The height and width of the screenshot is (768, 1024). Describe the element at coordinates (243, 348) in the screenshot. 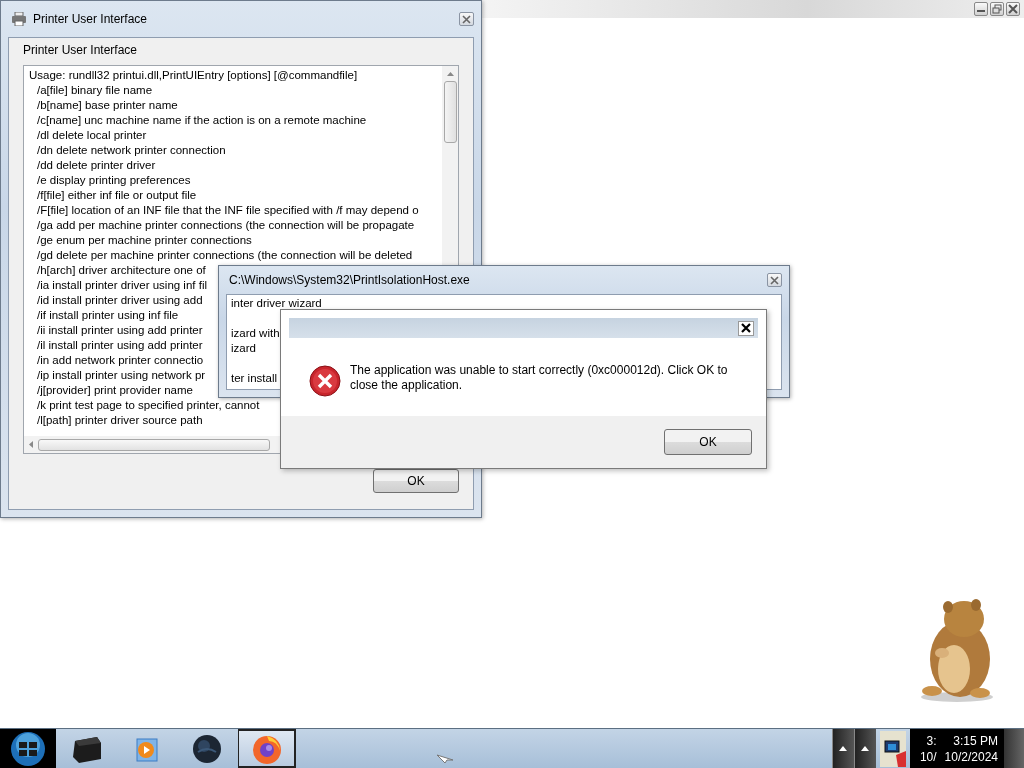

I see `text-line: izard` at that location.